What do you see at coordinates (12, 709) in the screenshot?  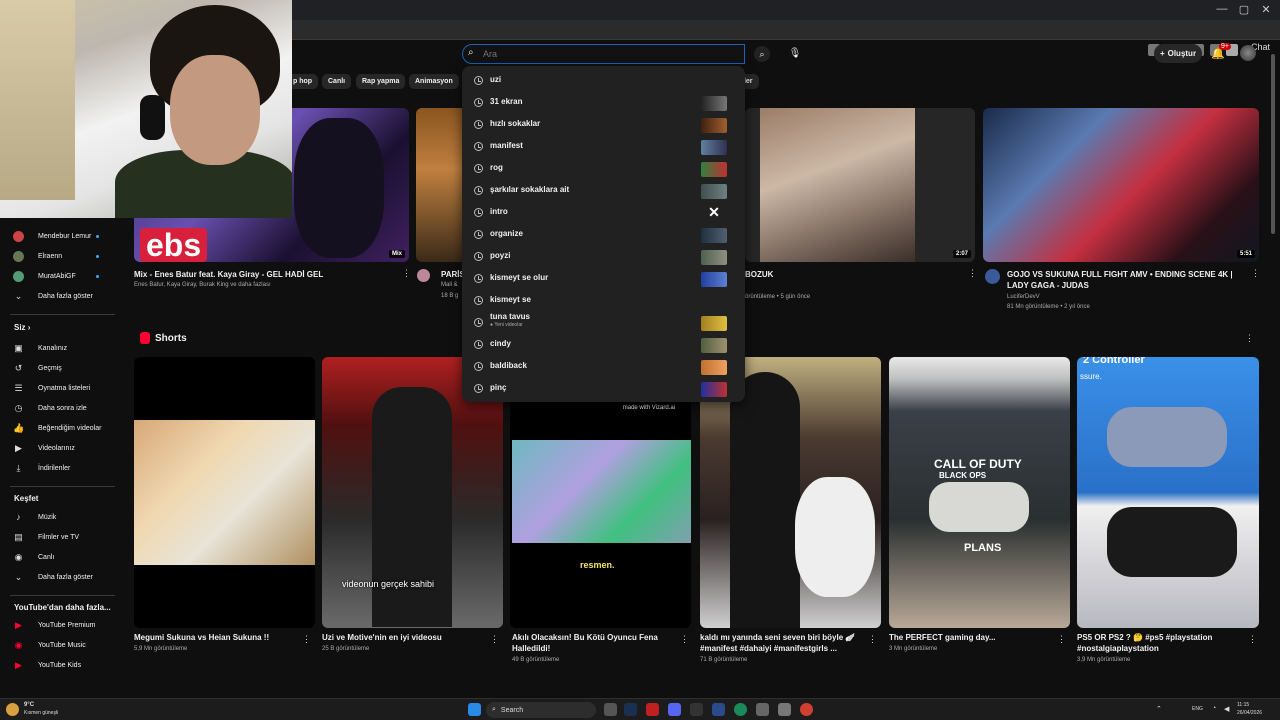 I see `weather-icon` at bounding box center [12, 709].